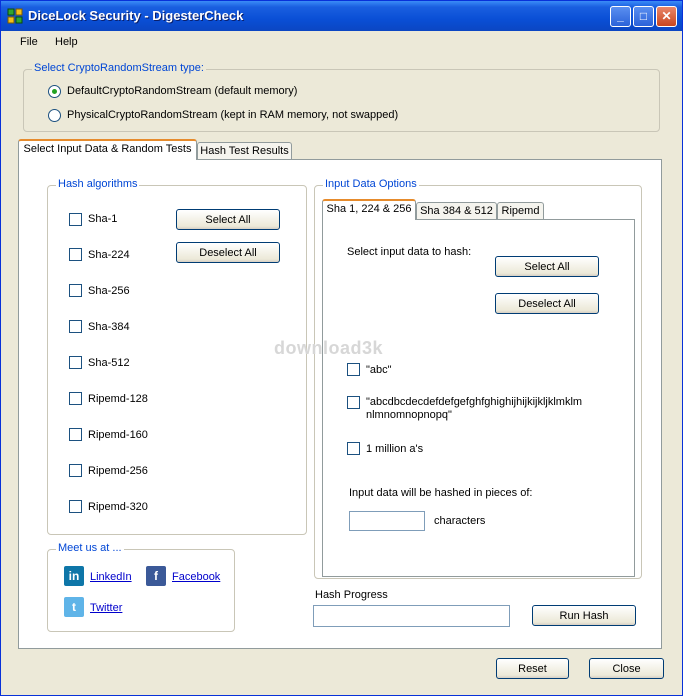  I want to click on characters-label: characters, so click(460, 521).